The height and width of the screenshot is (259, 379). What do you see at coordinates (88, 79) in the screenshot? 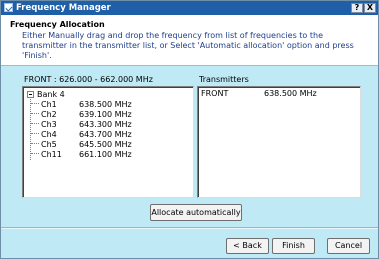
I see `frequency-range-label: FRONT : 626.000 - 662.000 MHz` at bounding box center [88, 79].